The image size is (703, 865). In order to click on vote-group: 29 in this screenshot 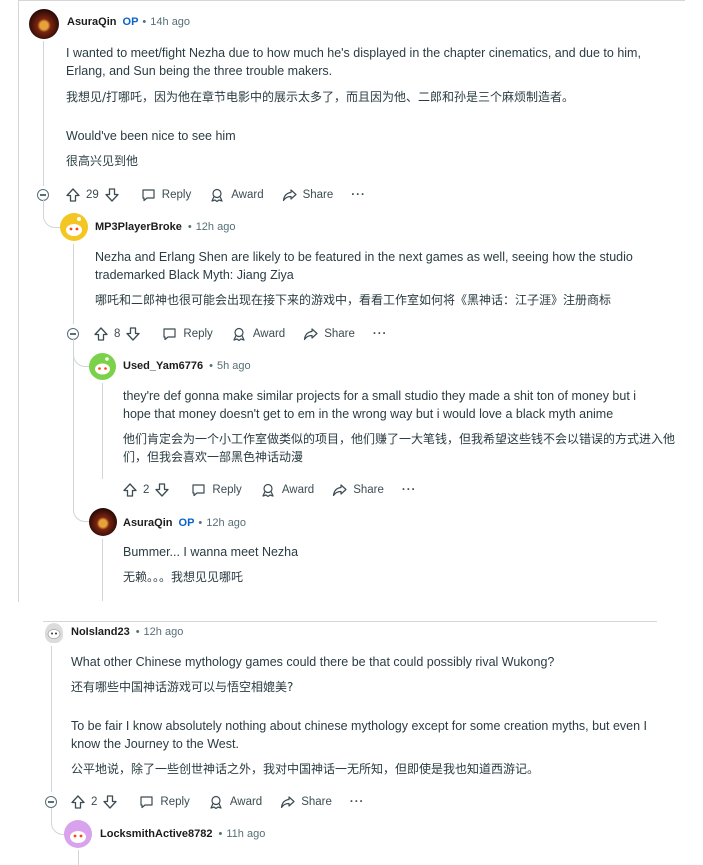, I will do `click(92, 195)`.